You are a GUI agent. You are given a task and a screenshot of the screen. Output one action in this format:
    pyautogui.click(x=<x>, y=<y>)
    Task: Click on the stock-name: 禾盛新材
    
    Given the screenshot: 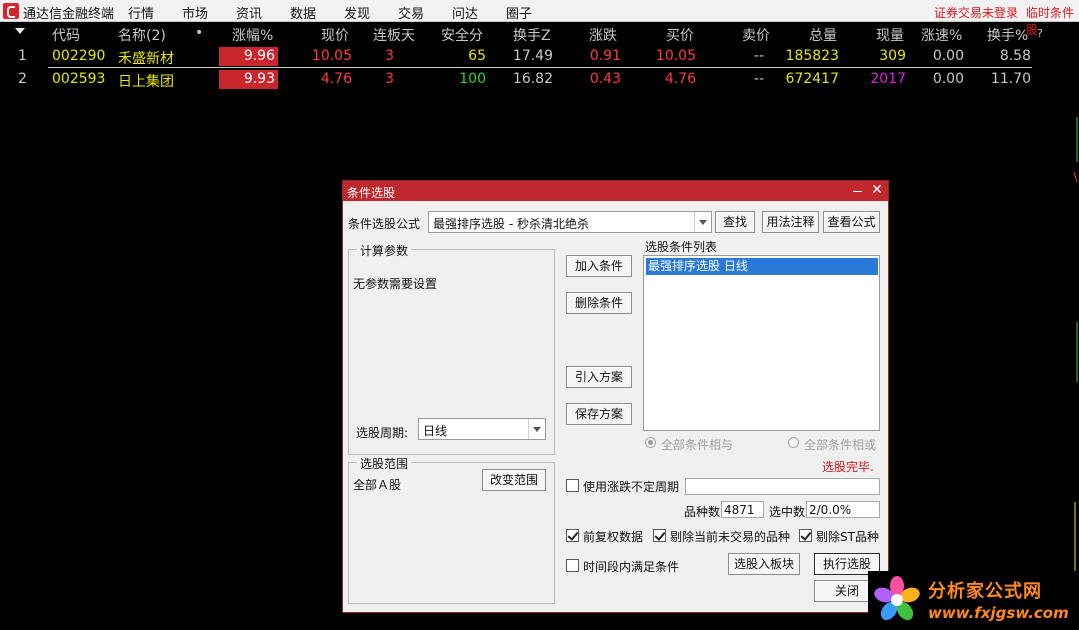 What is the action you would take?
    pyautogui.click(x=146, y=59)
    